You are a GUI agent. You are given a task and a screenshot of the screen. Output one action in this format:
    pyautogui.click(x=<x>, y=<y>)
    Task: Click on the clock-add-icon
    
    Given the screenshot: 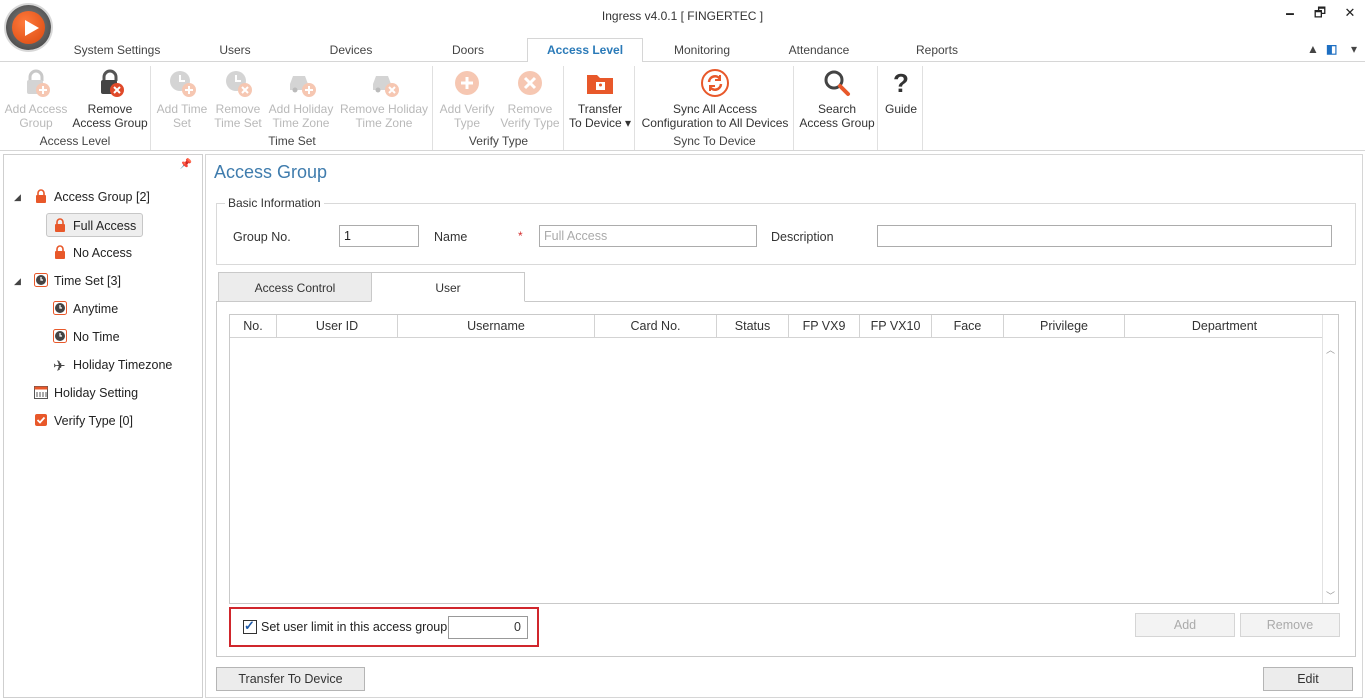 What is the action you would take?
    pyautogui.click(x=182, y=83)
    